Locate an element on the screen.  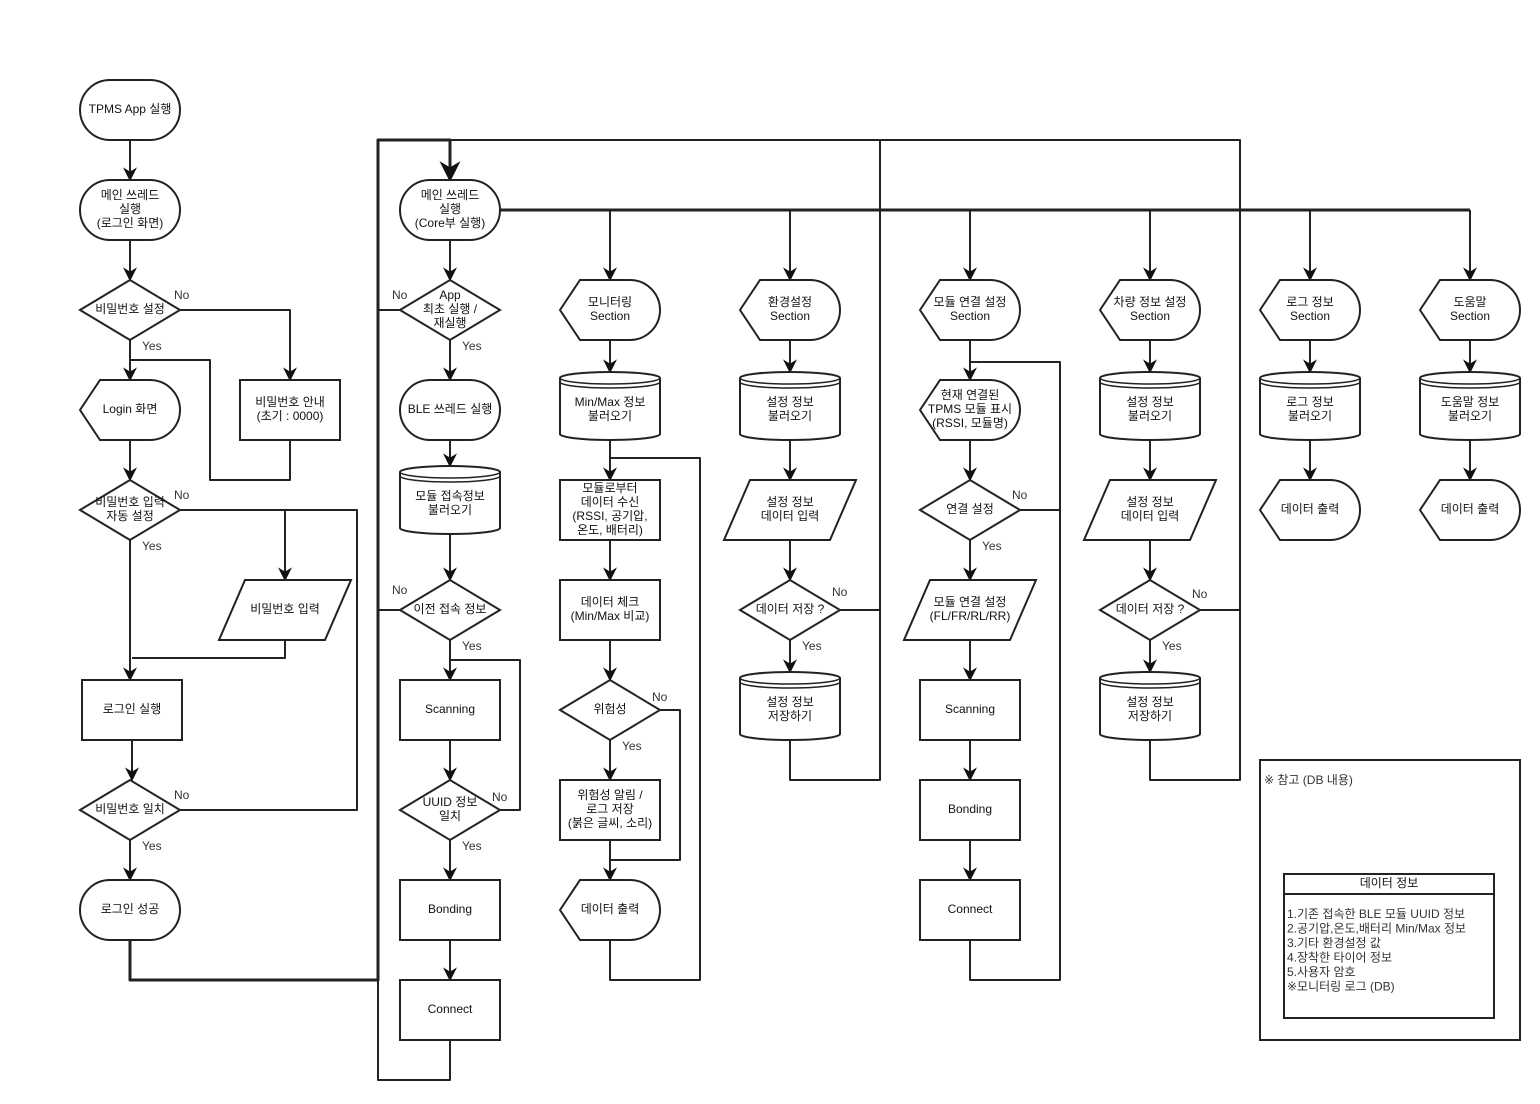
node-label: UUID 정보 is located at coordinates (450, 802).